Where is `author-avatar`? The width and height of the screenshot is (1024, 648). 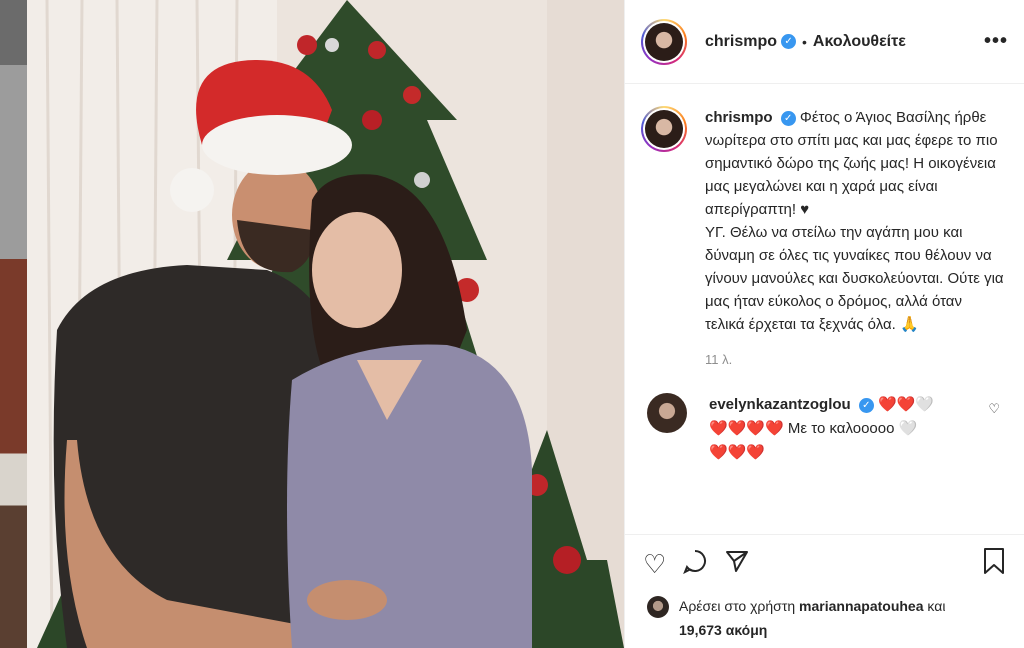
author-avatar is located at coordinates (664, 41).